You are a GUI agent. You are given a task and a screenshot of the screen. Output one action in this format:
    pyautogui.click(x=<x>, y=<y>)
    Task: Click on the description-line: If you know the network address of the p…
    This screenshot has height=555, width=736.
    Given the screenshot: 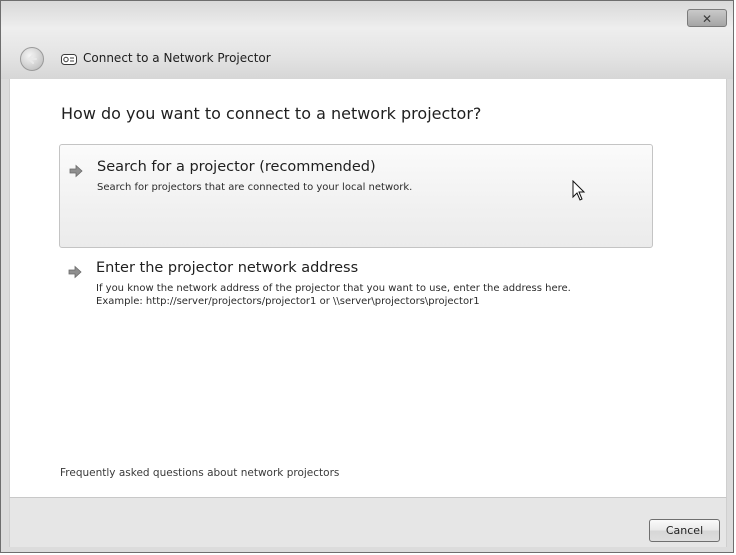 What is the action you would take?
    pyautogui.click(x=333, y=288)
    